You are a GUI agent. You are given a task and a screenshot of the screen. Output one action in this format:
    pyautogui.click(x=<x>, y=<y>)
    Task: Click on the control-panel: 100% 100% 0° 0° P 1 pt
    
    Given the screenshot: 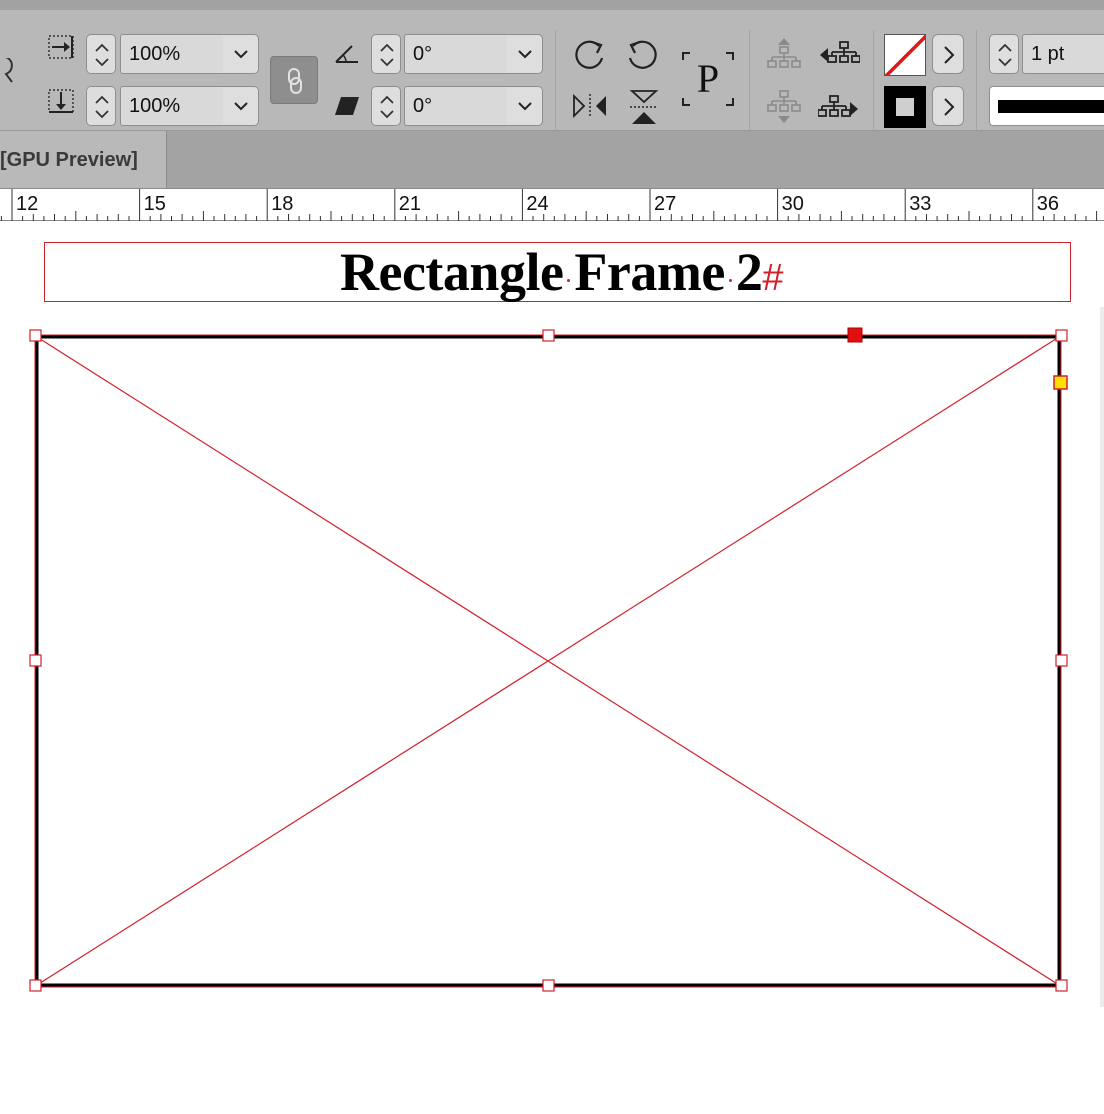 What is the action you would take?
    pyautogui.click(x=552, y=65)
    